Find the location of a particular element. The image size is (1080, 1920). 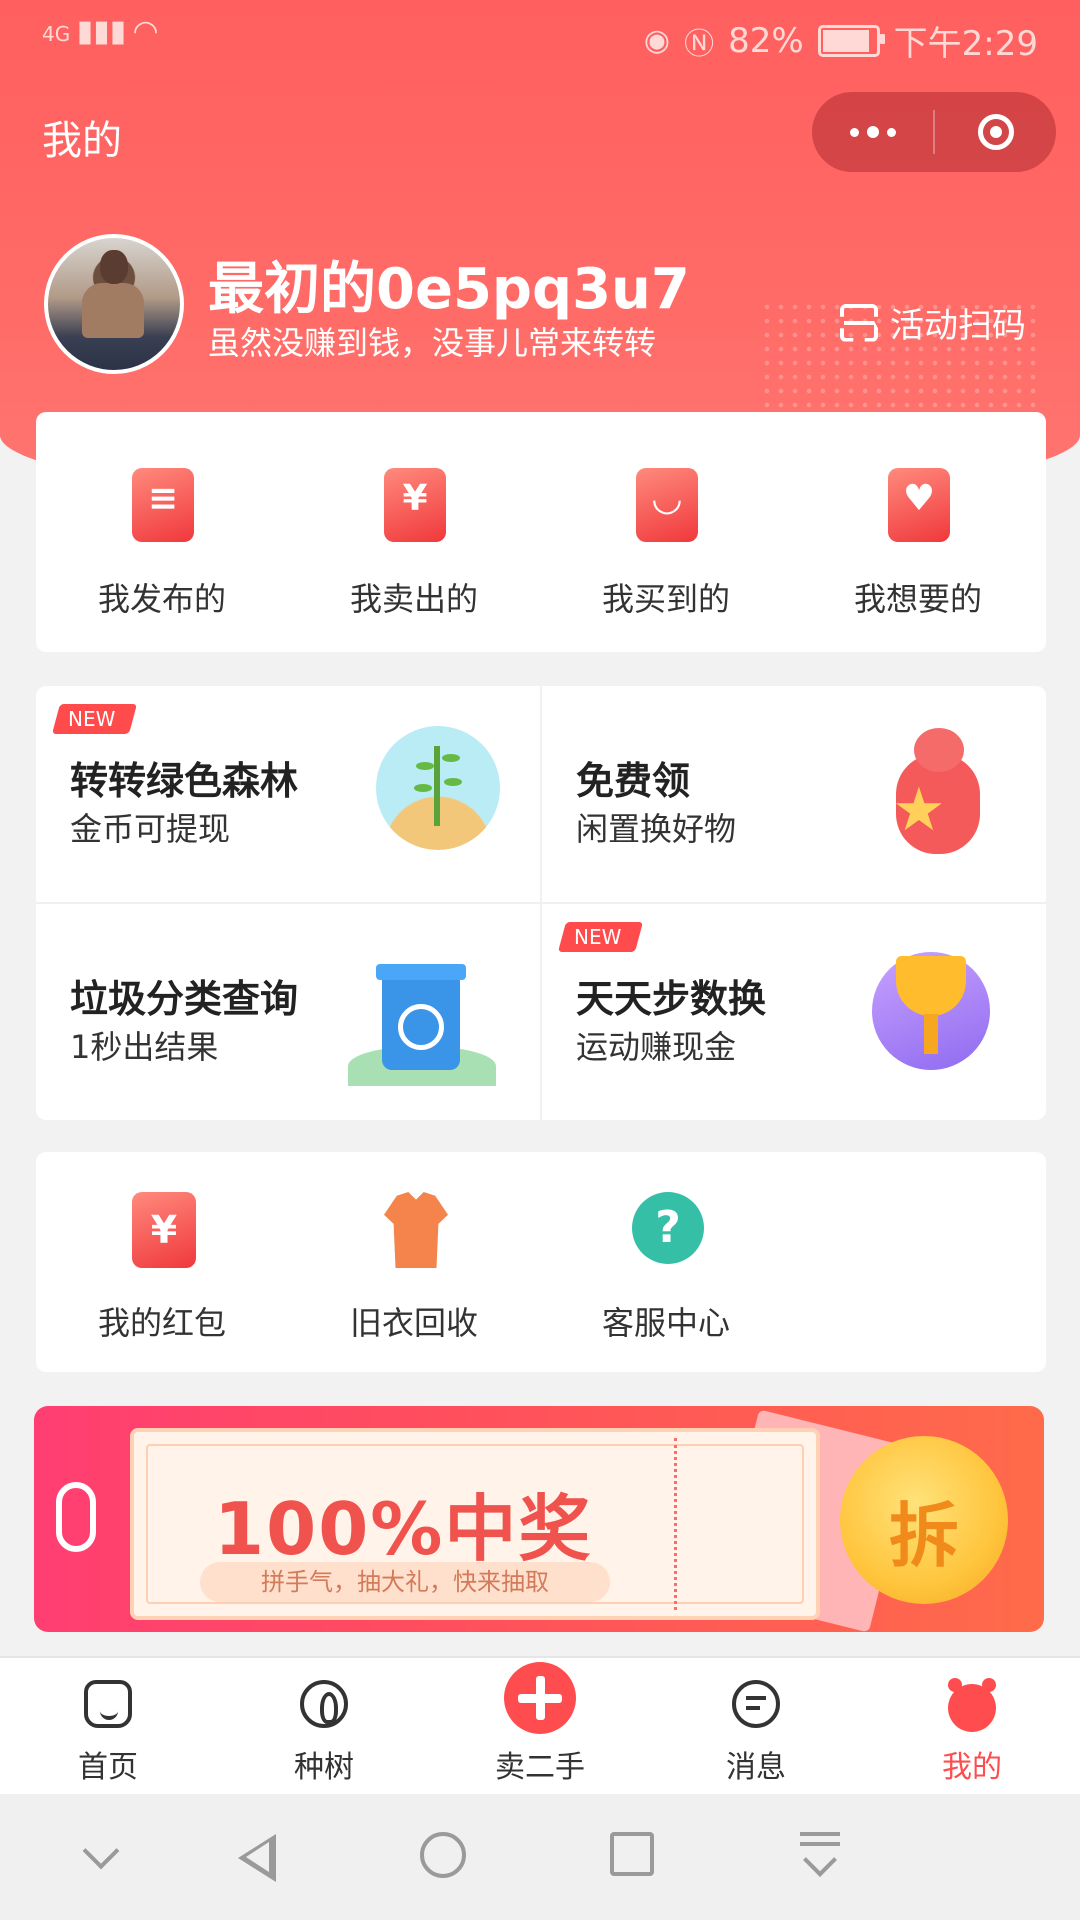

recent-apps-icon is located at coordinates (632, 1854).